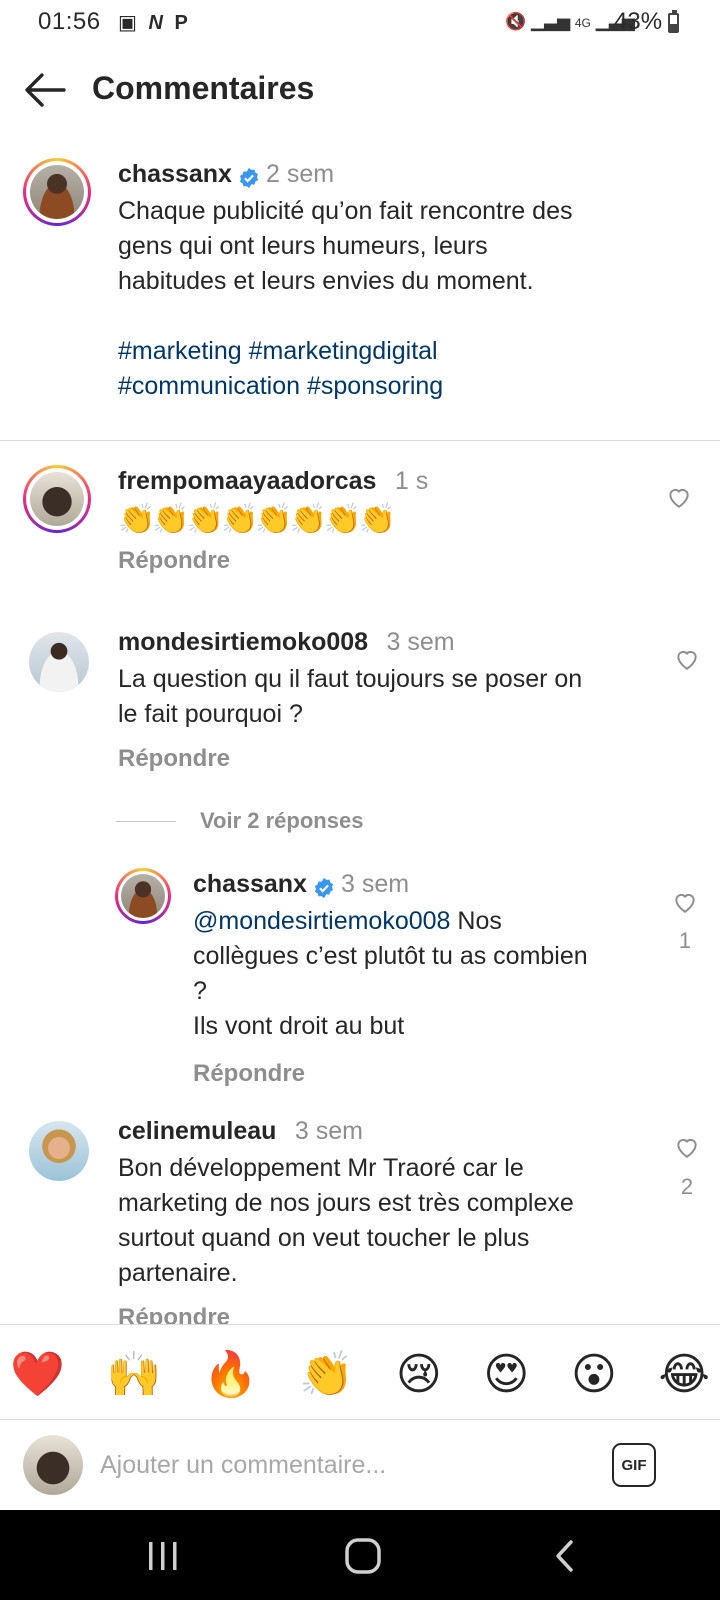  What do you see at coordinates (419, 1375) in the screenshot?
I see `reaction-crying: 😢` at bounding box center [419, 1375].